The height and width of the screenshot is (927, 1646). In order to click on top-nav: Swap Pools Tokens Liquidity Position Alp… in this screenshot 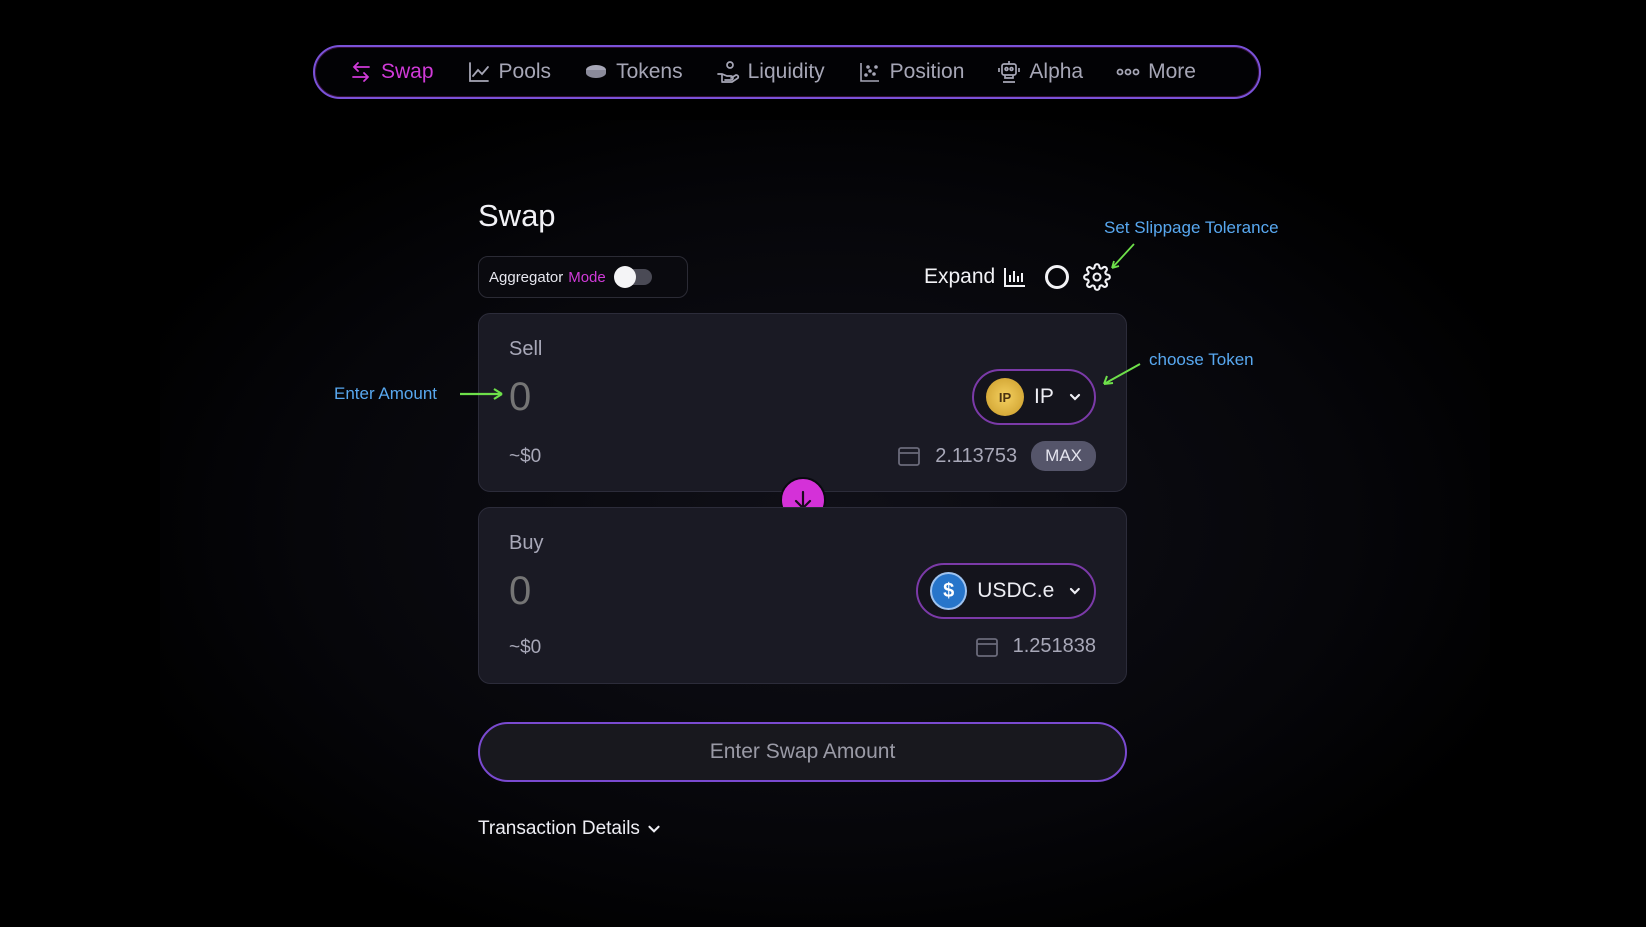, I will do `click(787, 72)`.